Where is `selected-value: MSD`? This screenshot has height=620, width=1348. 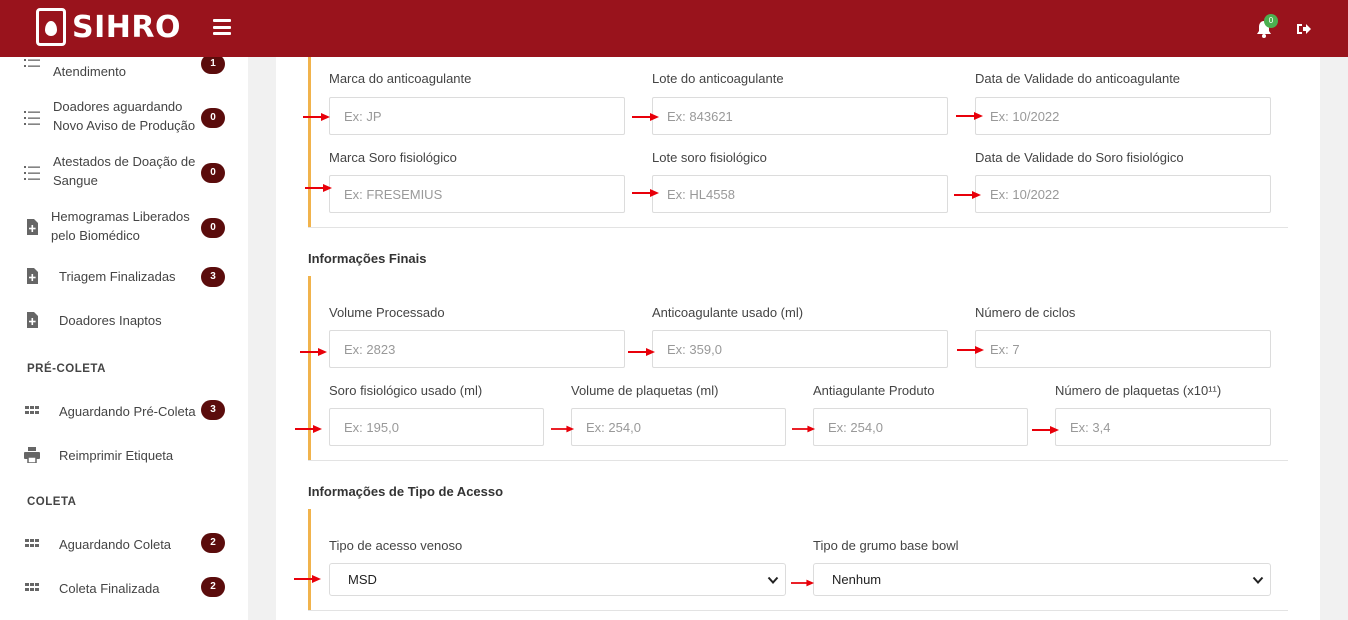 selected-value: MSD is located at coordinates (362, 579).